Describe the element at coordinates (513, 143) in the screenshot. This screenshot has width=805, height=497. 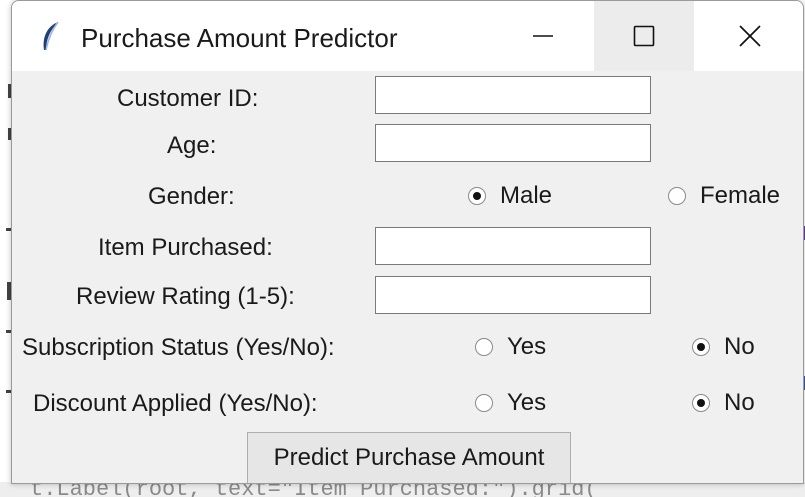
I see `age-input` at that location.